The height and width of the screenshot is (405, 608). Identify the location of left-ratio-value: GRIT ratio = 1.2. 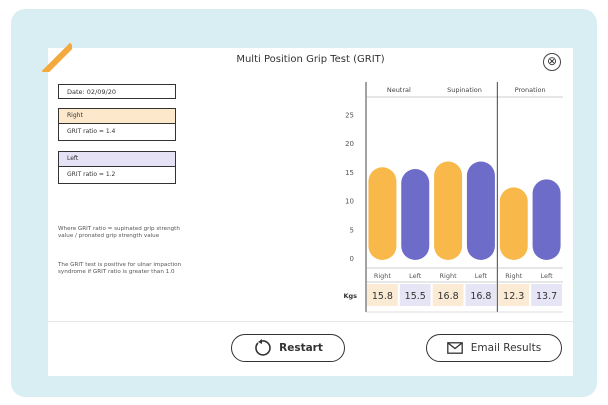
(91, 174).